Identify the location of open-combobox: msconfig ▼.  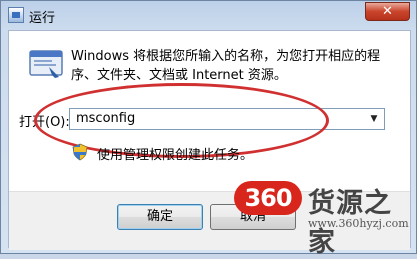
(227, 119).